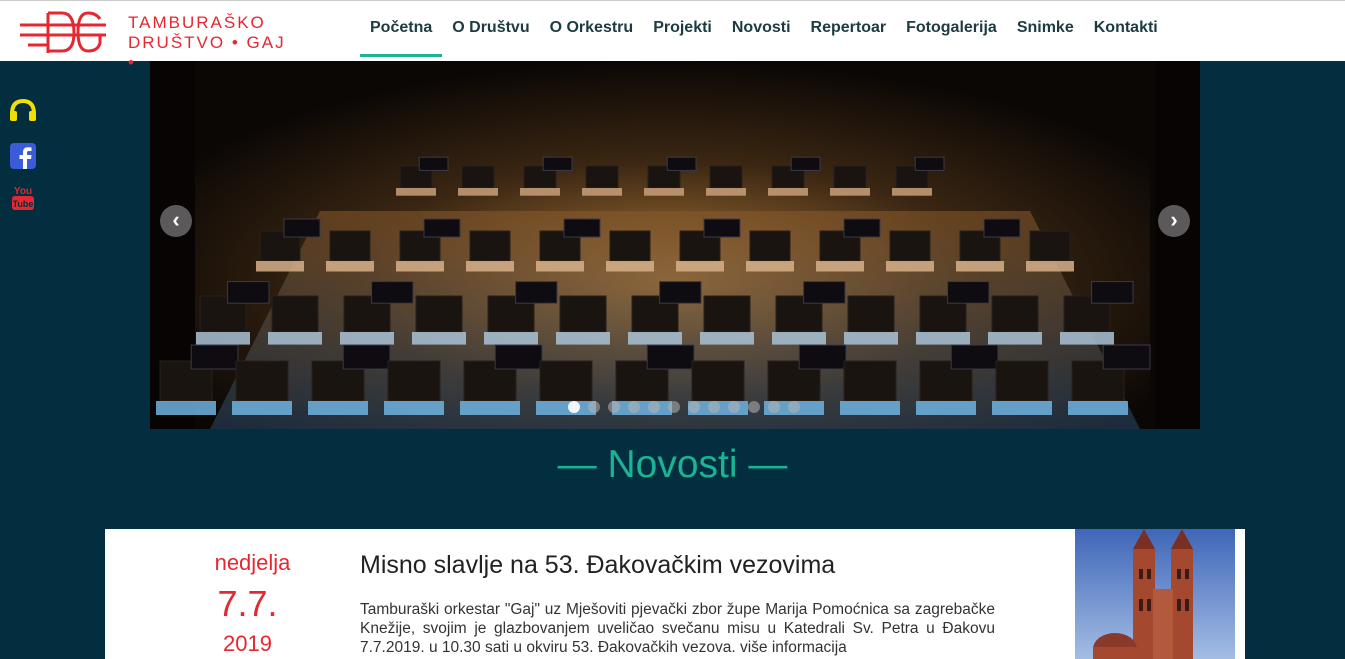 This screenshot has height=659, width=1345. Describe the element at coordinates (23, 112) in the screenshot. I see `headphones-link` at that location.